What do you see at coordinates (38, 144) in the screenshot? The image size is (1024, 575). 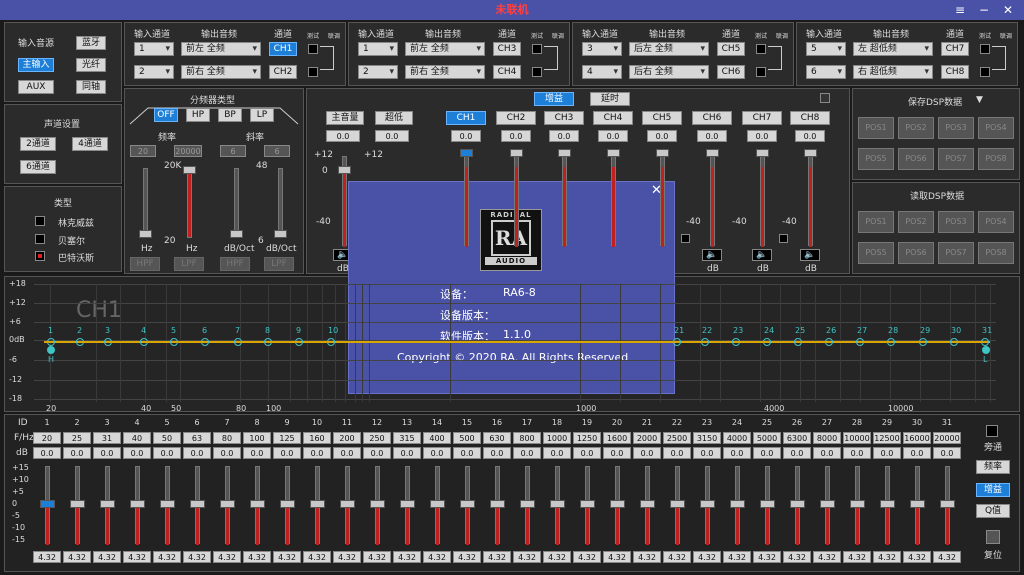 I see `ch2-mode-button: 2通道` at bounding box center [38, 144].